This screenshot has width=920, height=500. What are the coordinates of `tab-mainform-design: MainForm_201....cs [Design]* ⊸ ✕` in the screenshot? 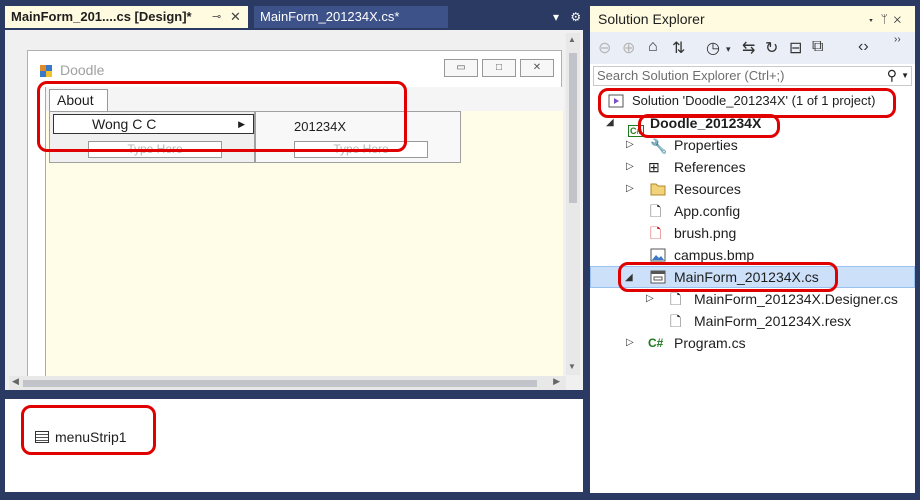 It's located at (126, 17).